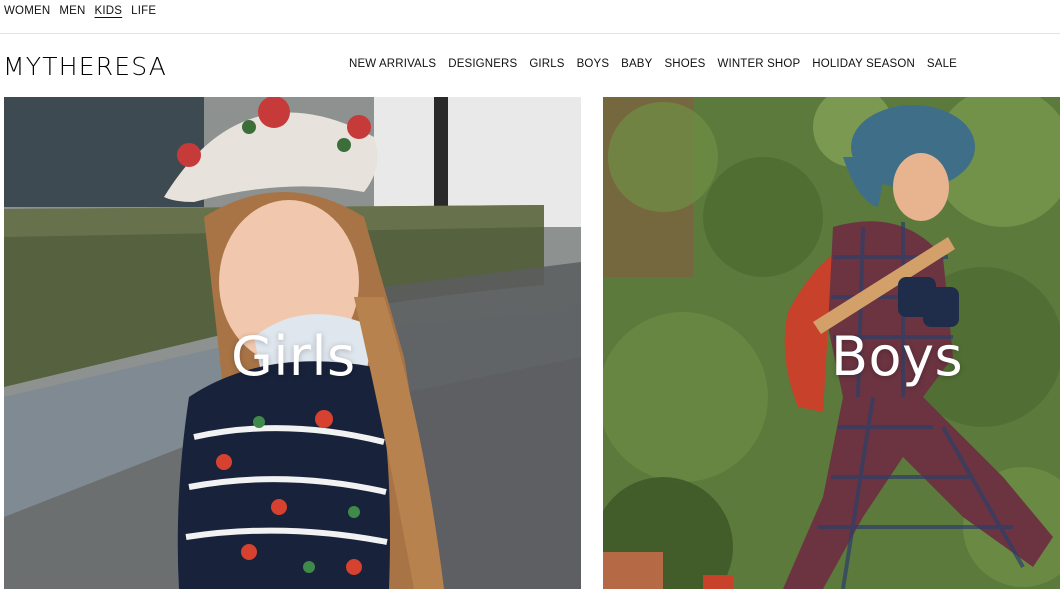  Describe the element at coordinates (143, 11) in the screenshot. I see `nav-life: LIFE` at that location.